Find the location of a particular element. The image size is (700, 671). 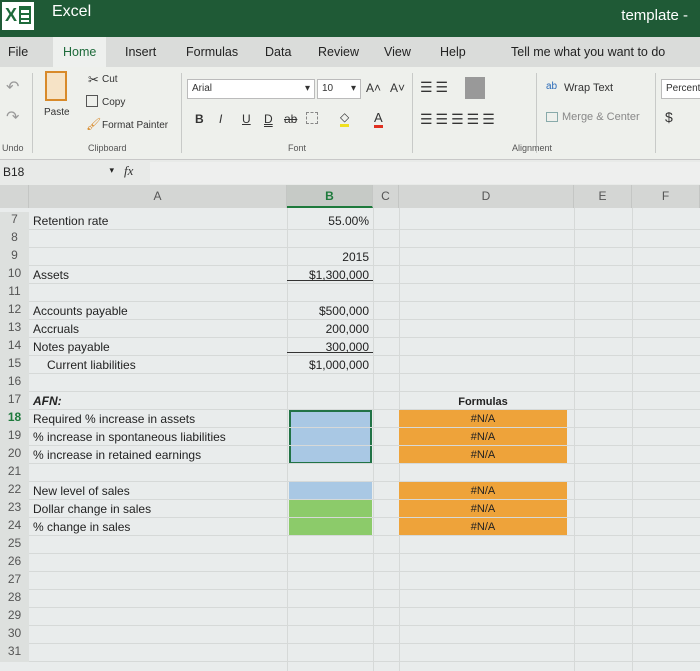

cut-button: Cut is located at coordinates (110, 79).